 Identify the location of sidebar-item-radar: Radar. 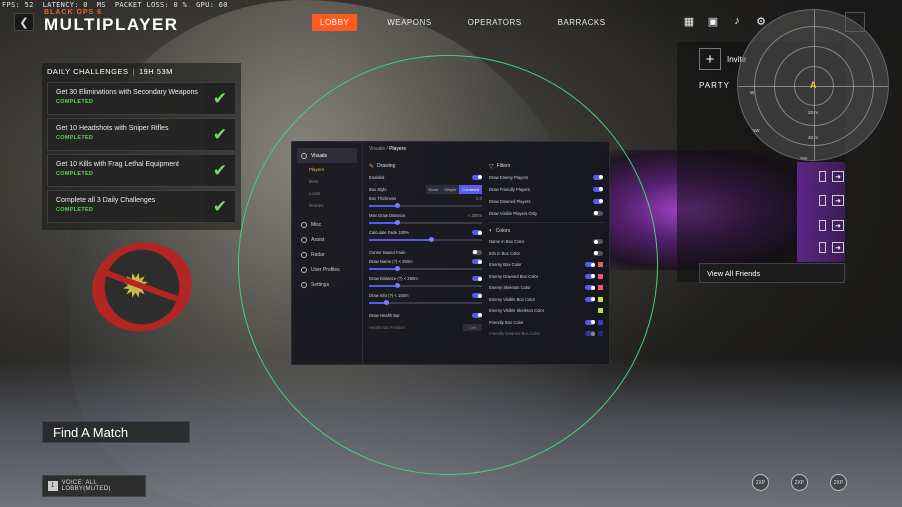
(327, 254).